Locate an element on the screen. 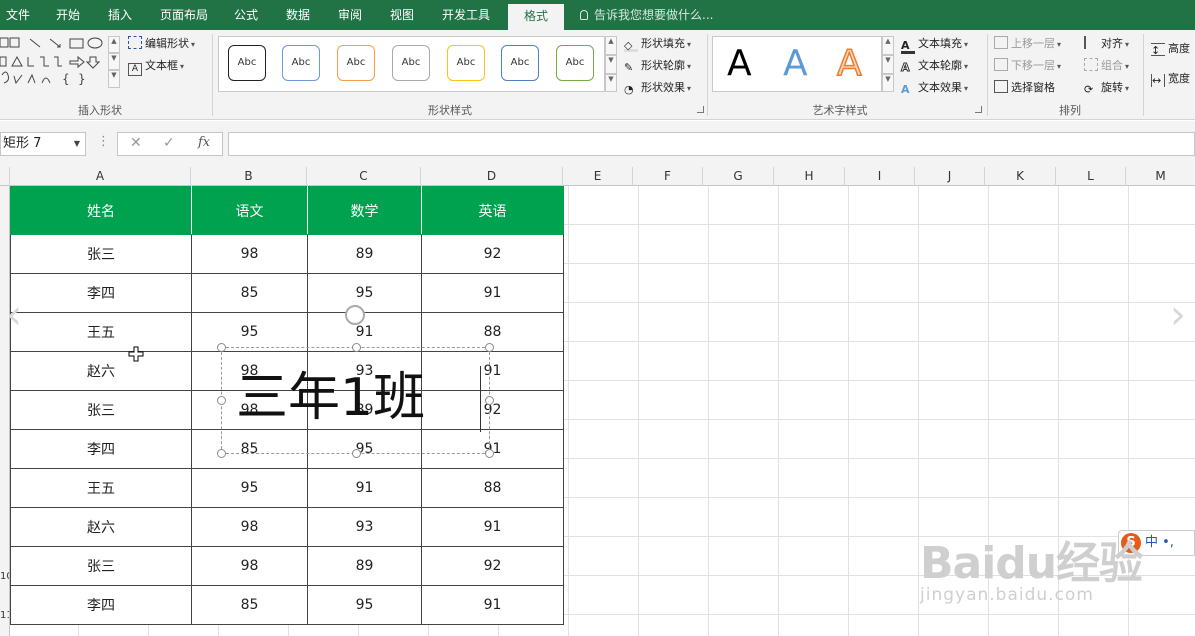 This screenshot has width=1195, height=636. styles-more: ▼ is located at coordinates (611, 83).